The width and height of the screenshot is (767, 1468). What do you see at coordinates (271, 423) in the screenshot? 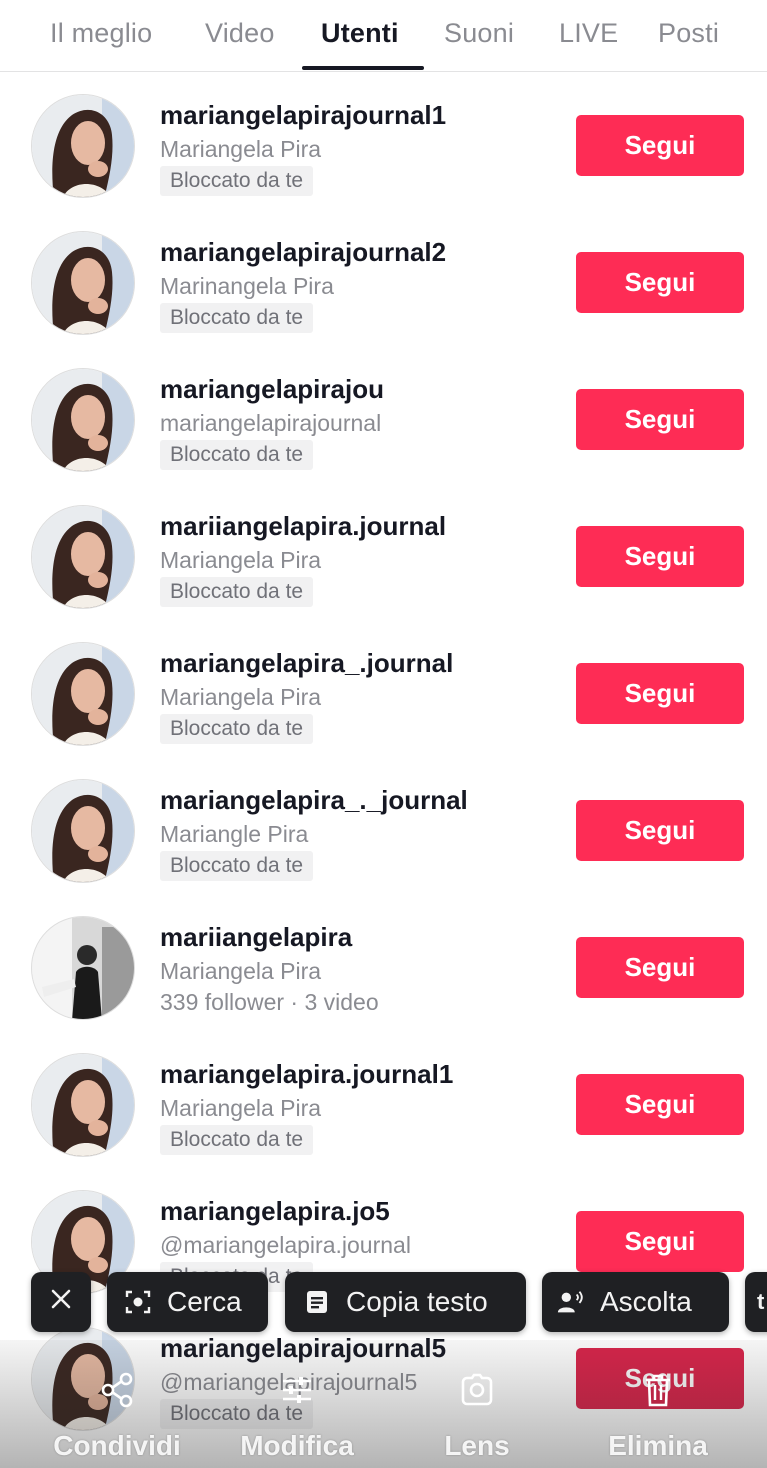
I see `nickname: mariangelapirajournal` at bounding box center [271, 423].